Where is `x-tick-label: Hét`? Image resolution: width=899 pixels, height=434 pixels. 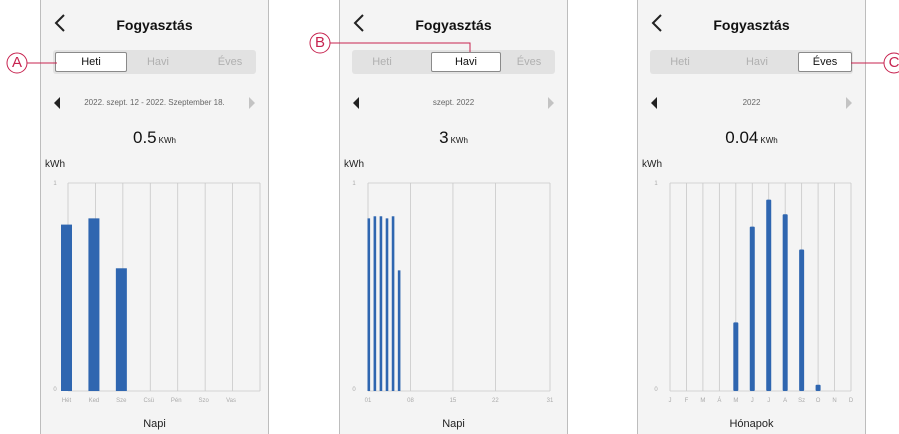 x-tick-label: Hét is located at coordinates (67, 401).